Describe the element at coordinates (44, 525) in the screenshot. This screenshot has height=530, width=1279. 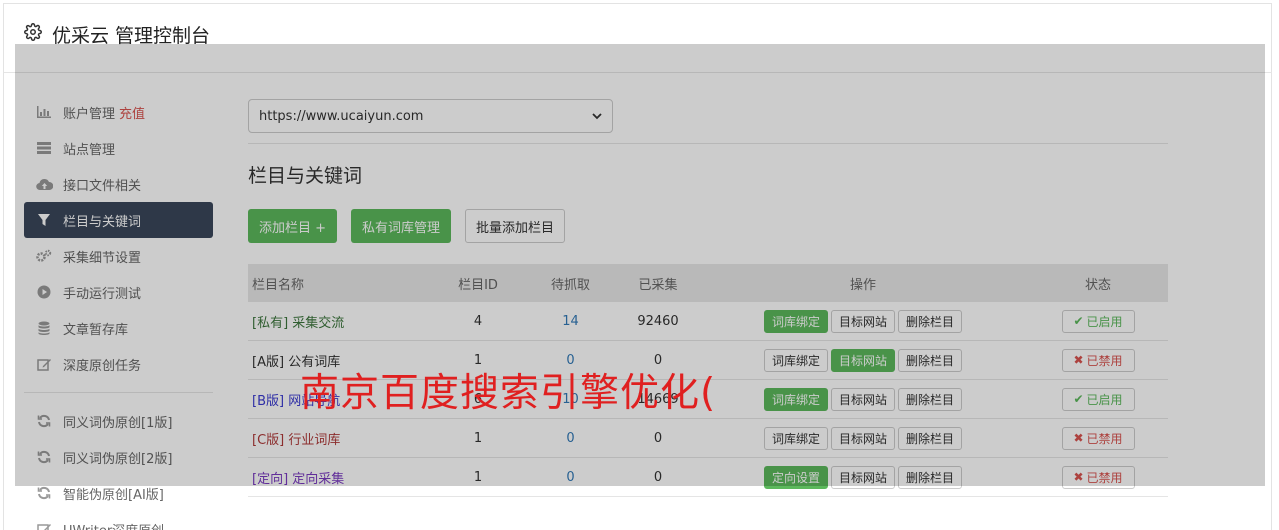
I see `edit-icon` at that location.